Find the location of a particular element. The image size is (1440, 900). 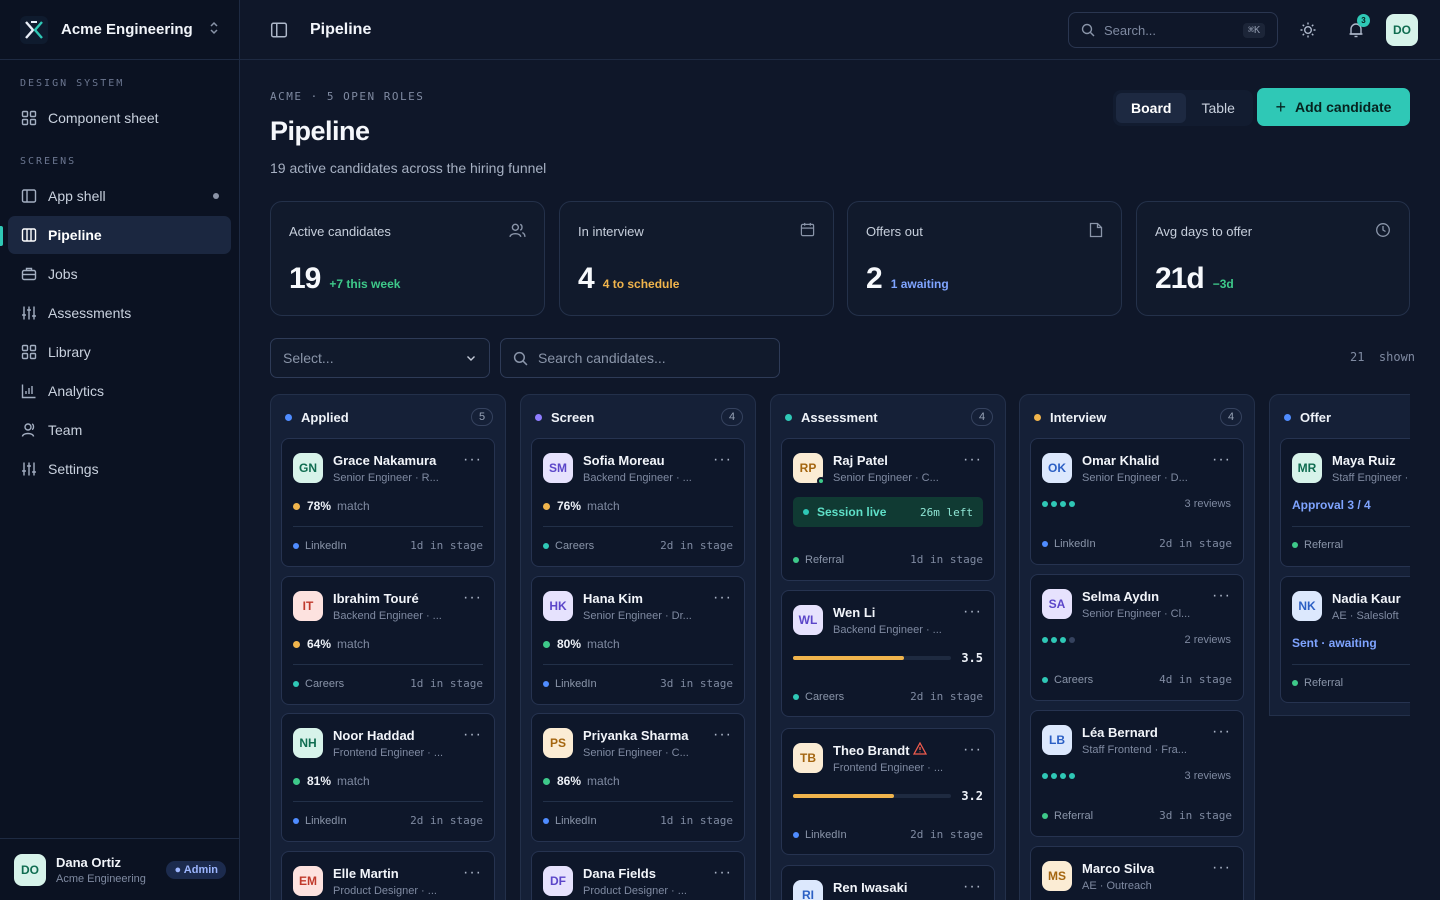

sidebar-item-team: Team is located at coordinates (119, 430).